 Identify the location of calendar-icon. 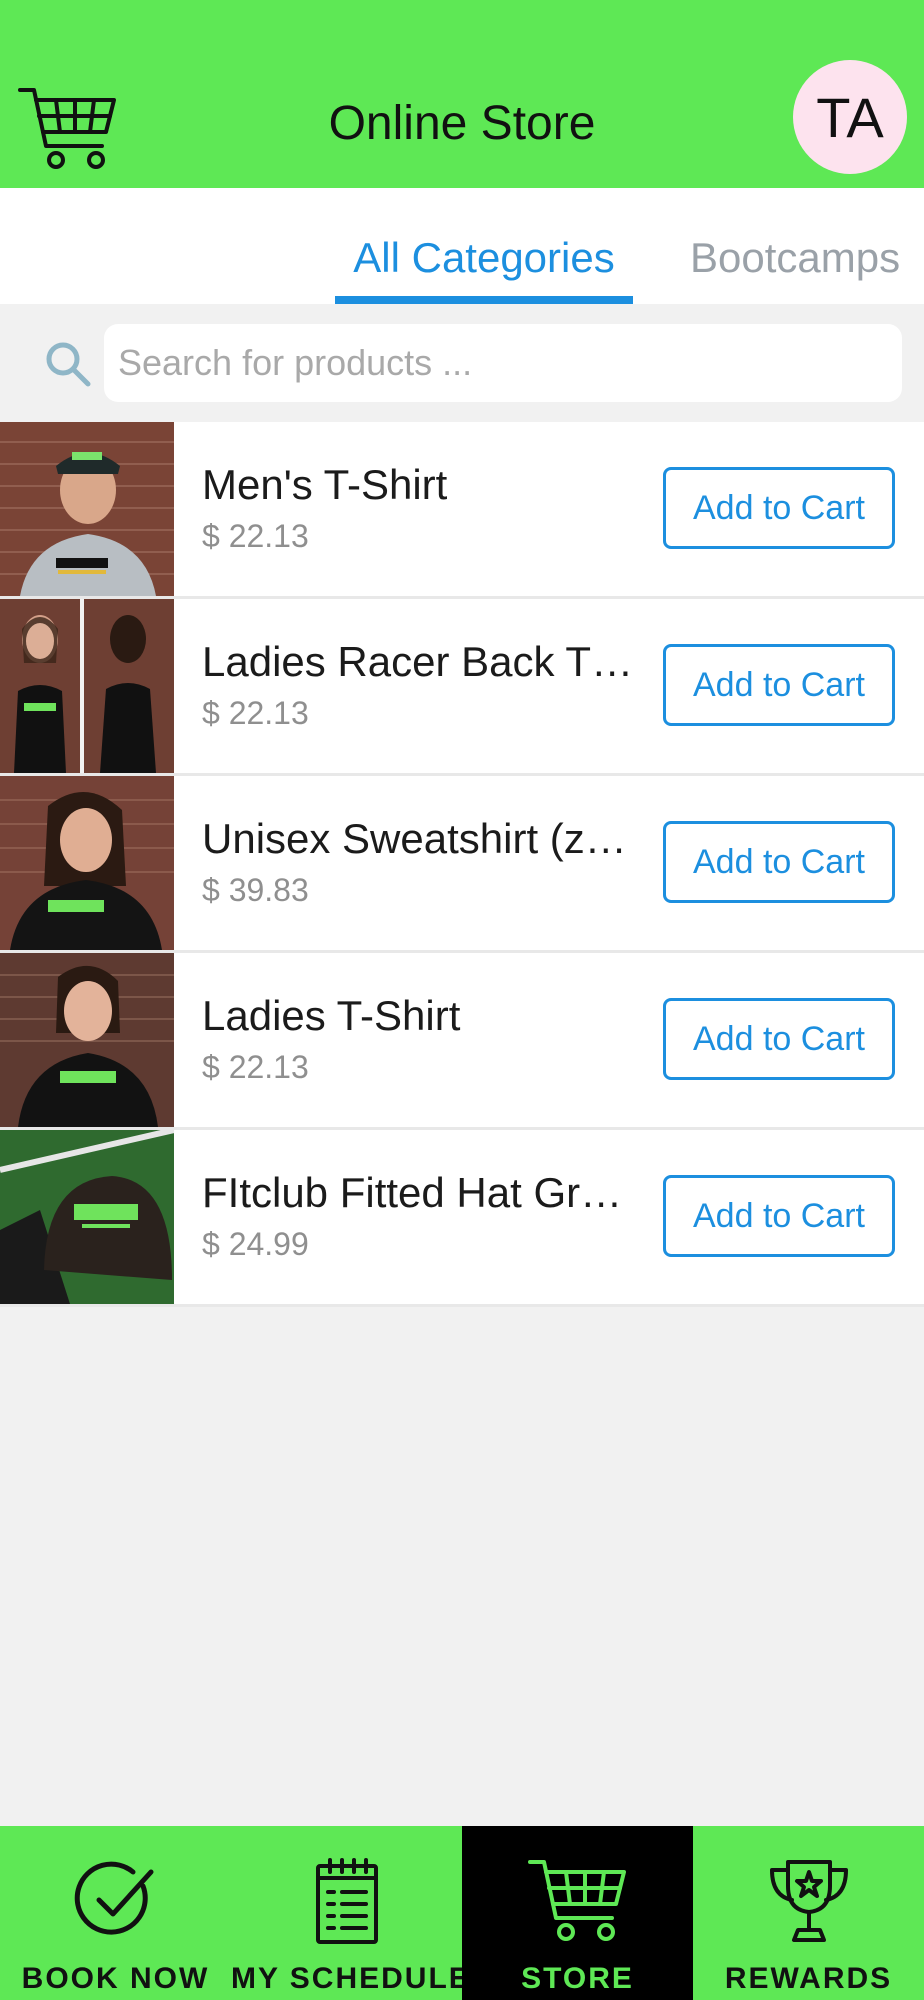
(346, 1901).